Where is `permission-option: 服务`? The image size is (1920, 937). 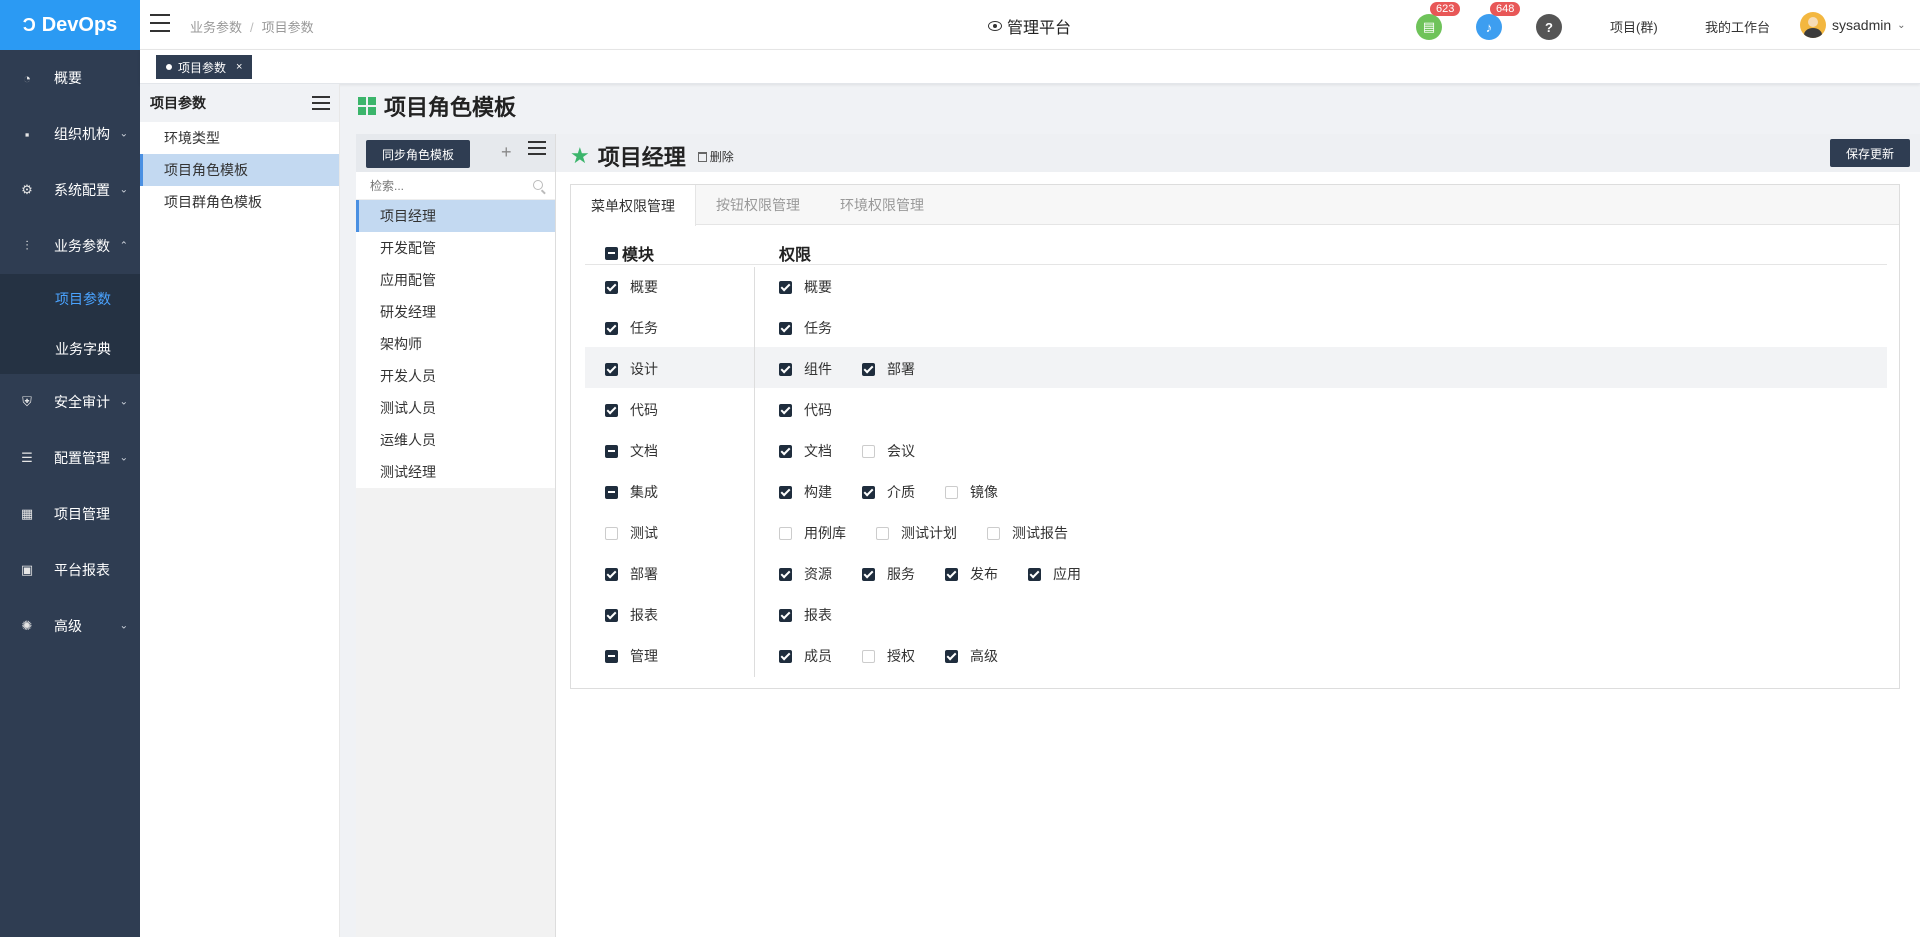
permission-option: 服务 is located at coordinates (888, 574).